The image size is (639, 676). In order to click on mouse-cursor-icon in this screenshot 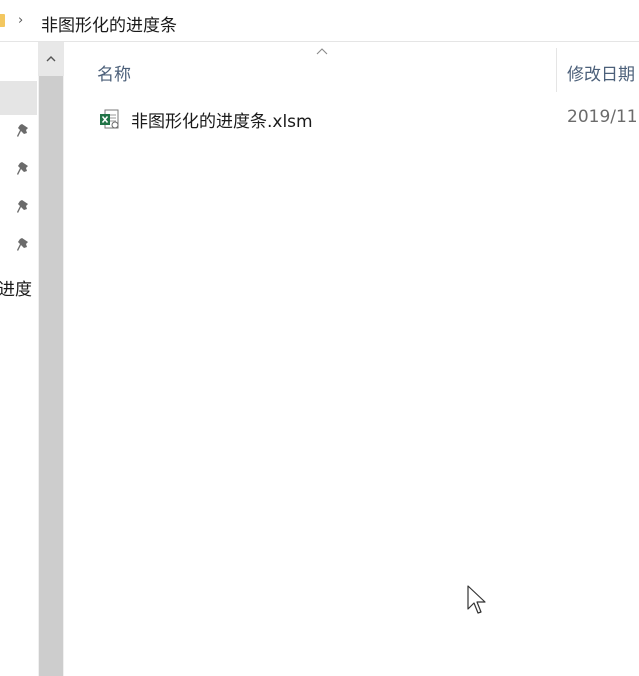, I will do `click(476, 599)`.